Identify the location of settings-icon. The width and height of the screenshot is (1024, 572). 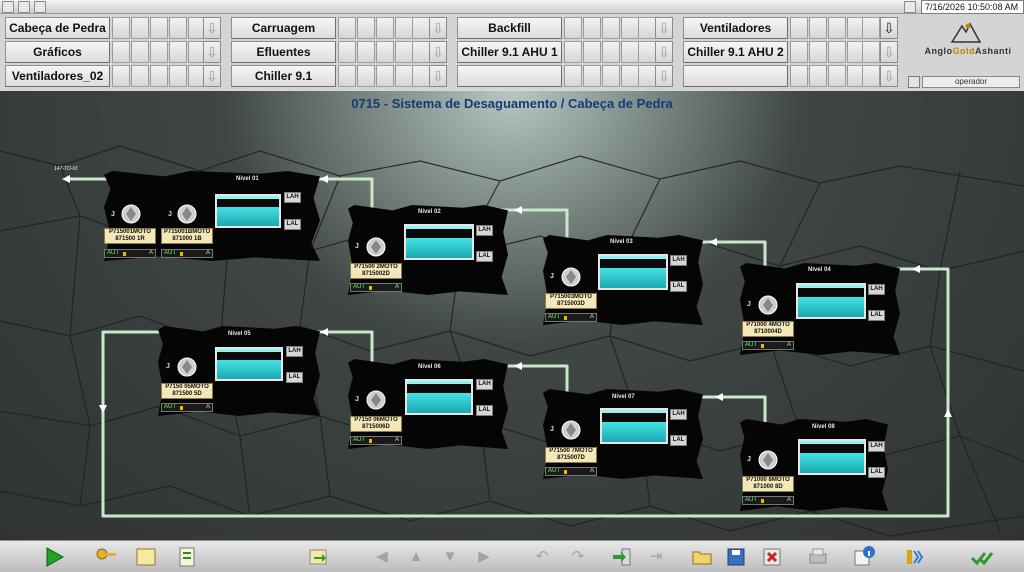
(40, 7).